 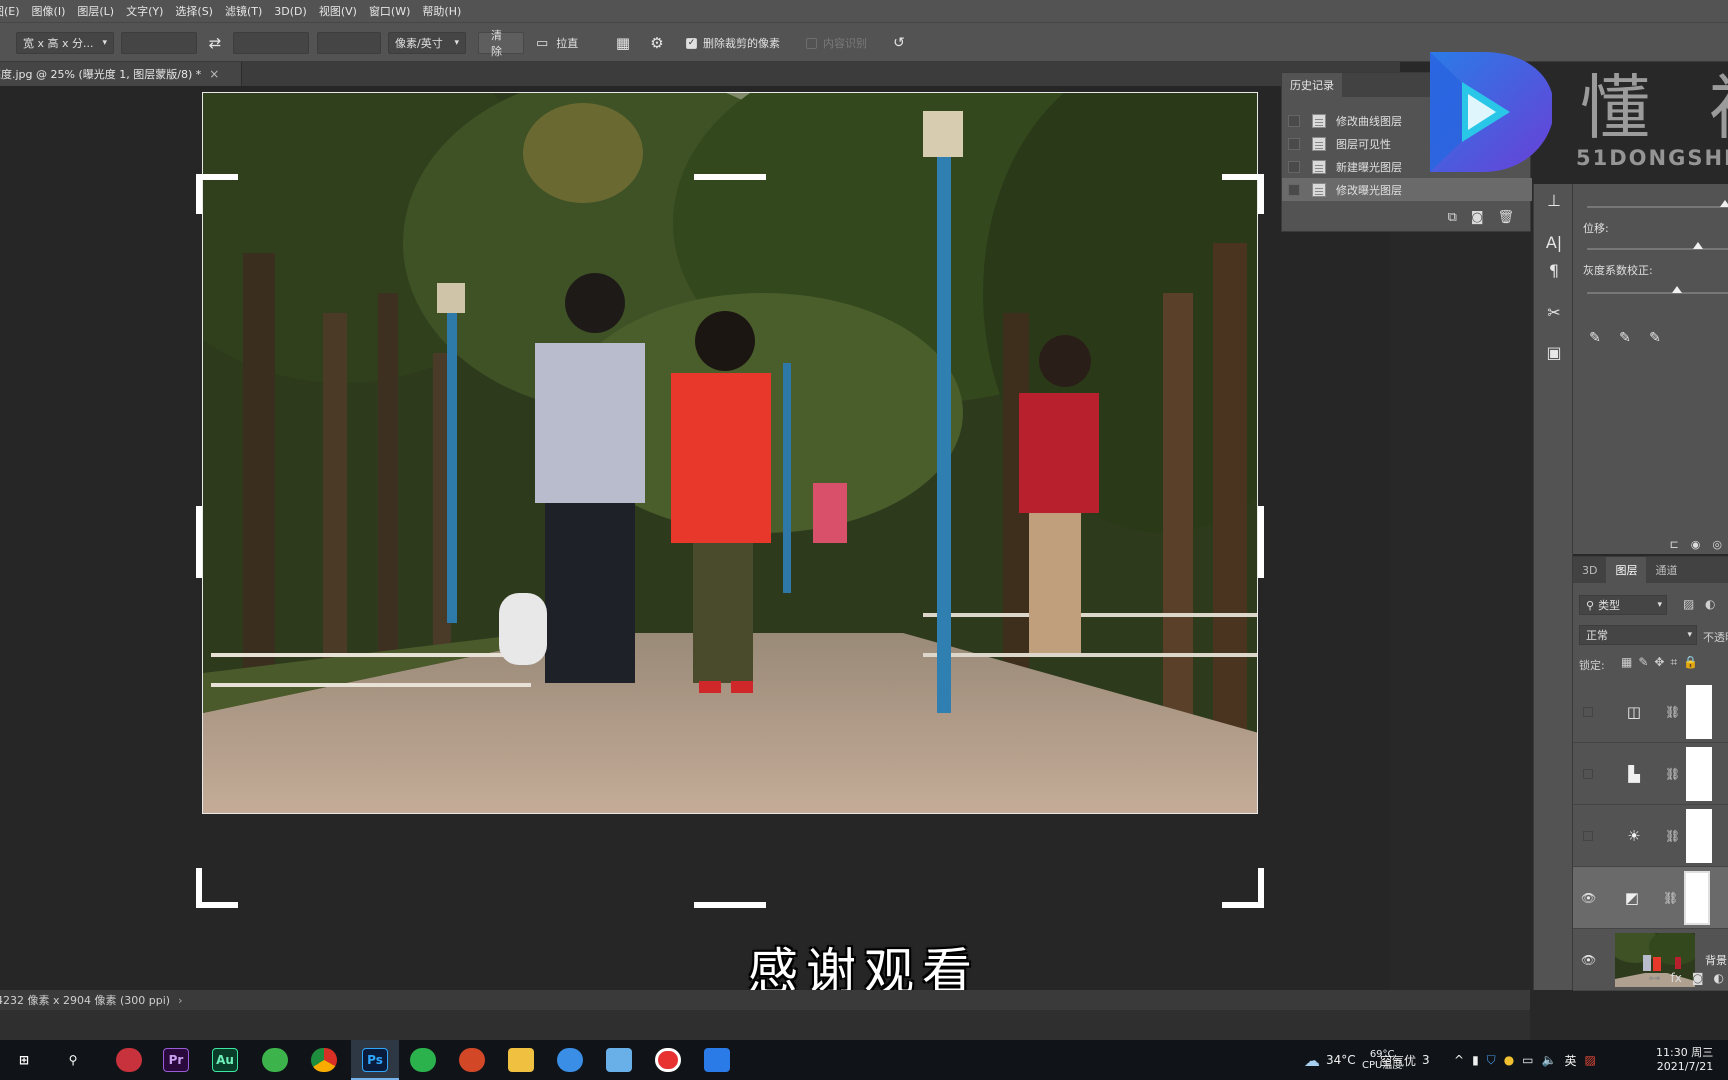 What do you see at coordinates (1657, 246) in the screenshot?
I see `offset-slider` at bounding box center [1657, 246].